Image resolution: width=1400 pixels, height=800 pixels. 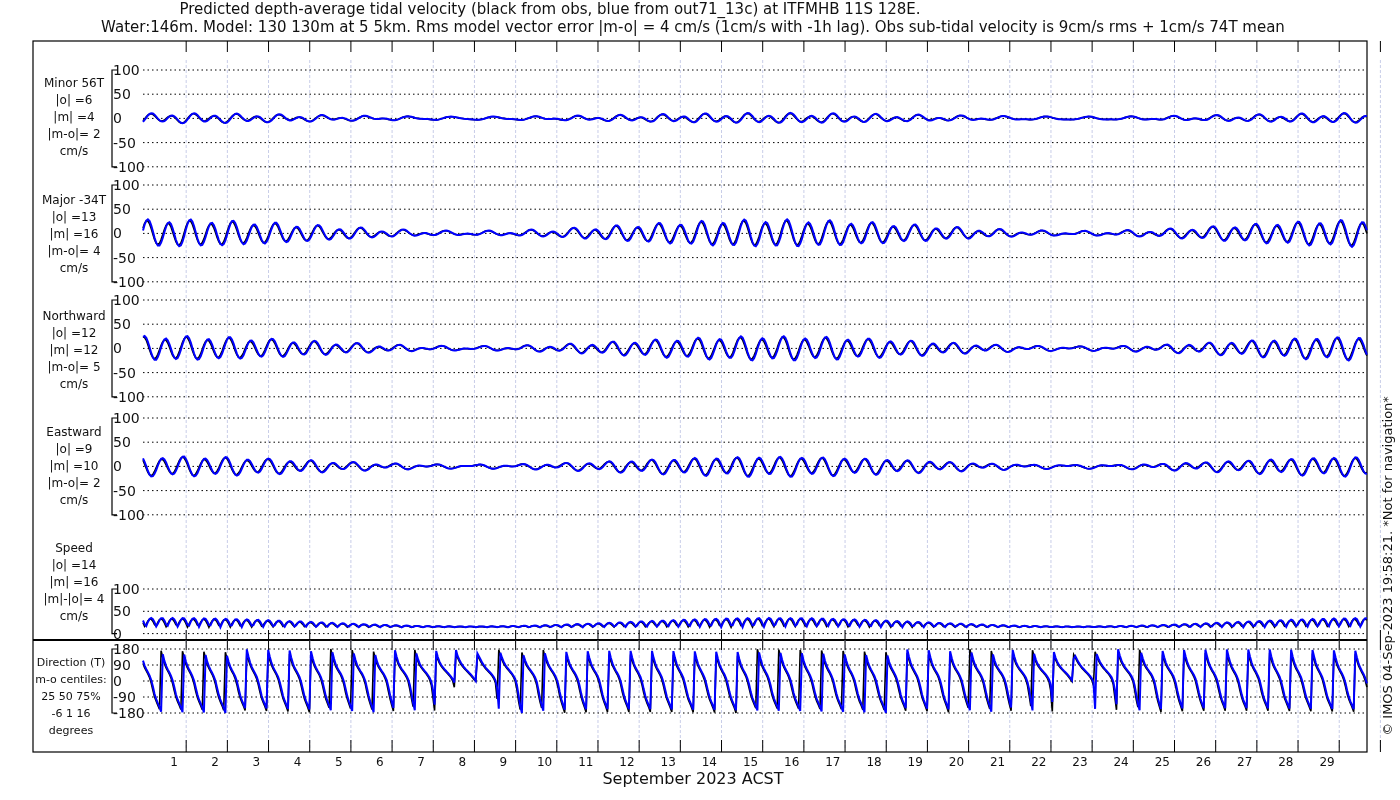 What do you see at coordinates (997, 762) in the screenshot?
I see `axis-tick-label: 21` at bounding box center [997, 762].